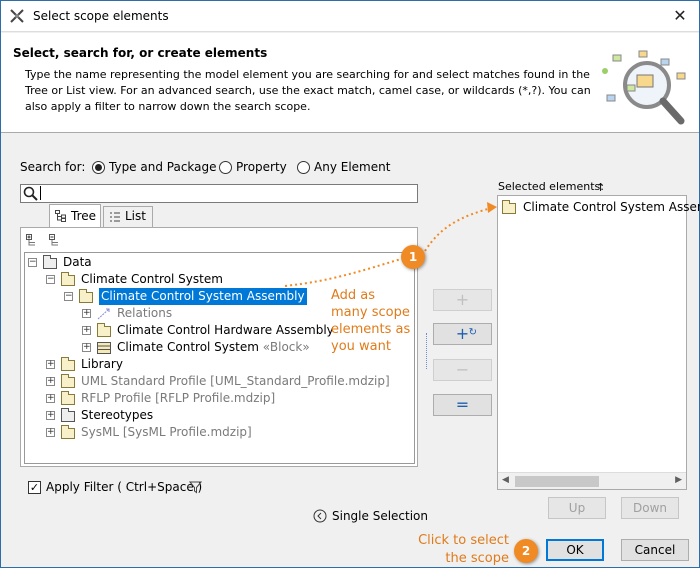 The width and height of the screenshot is (700, 569). Describe the element at coordinates (678, 480) in the screenshot. I see `scroll-right-icon: ▶` at that location.